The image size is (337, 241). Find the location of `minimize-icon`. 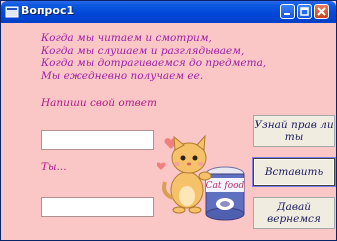

minimize-icon is located at coordinates (287, 14).